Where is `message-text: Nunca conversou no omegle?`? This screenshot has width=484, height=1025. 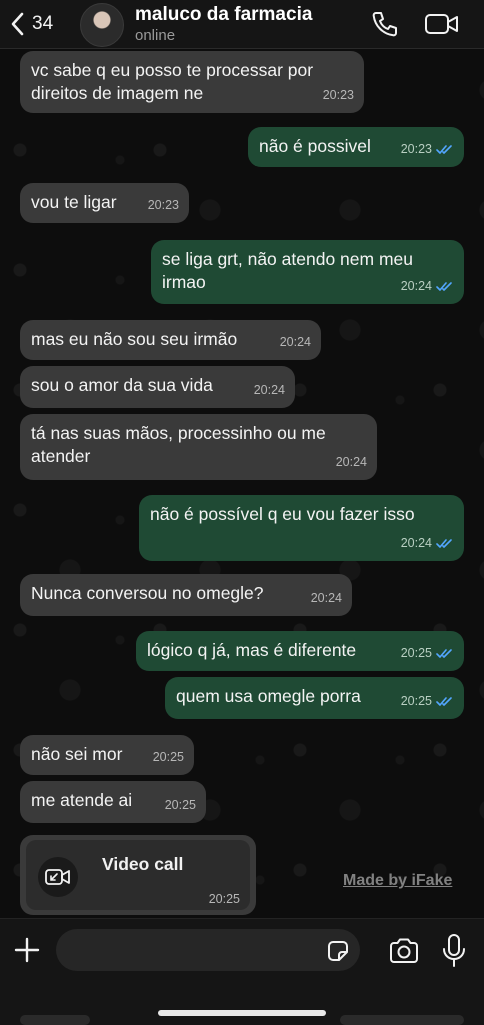 message-text: Nunca conversou no omegle? is located at coordinates (147, 593).